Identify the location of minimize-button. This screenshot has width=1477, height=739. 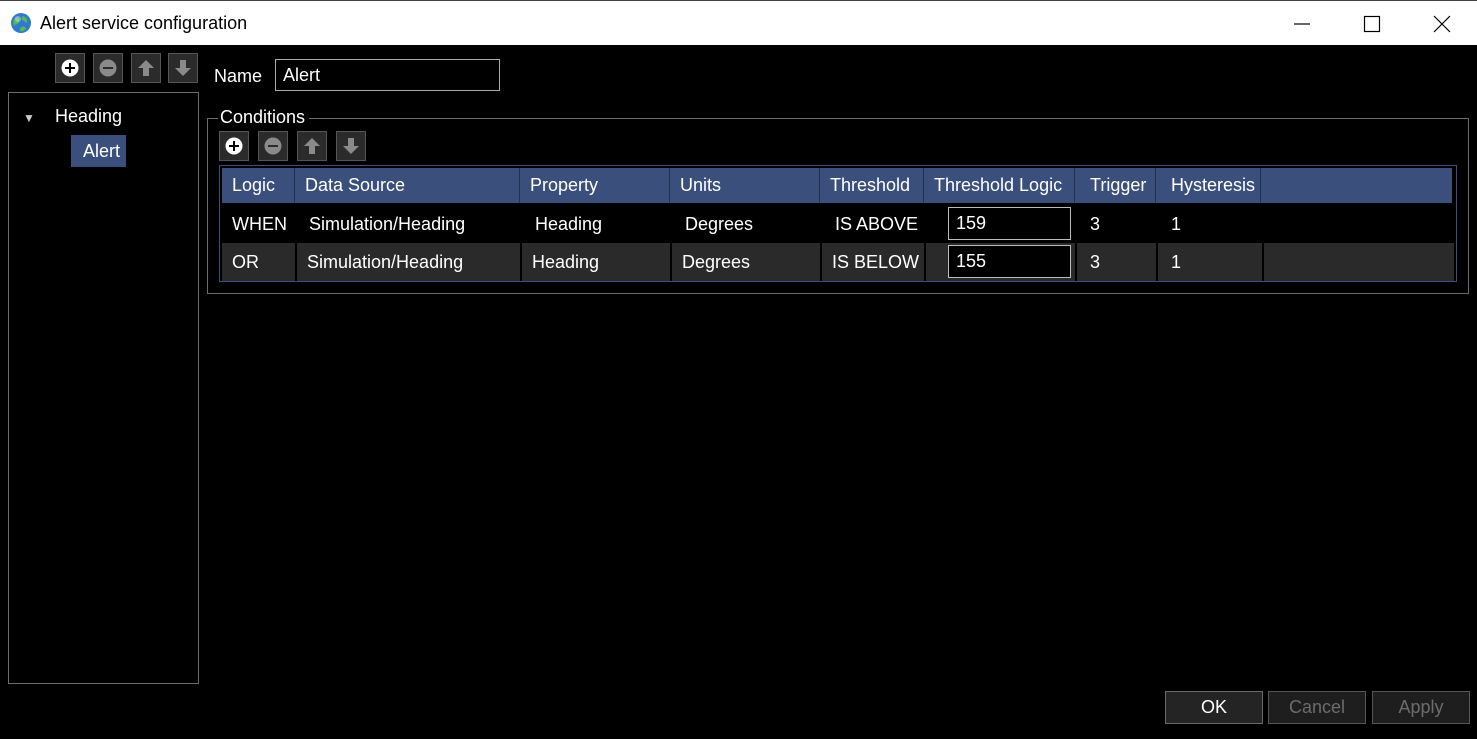
(1302, 23).